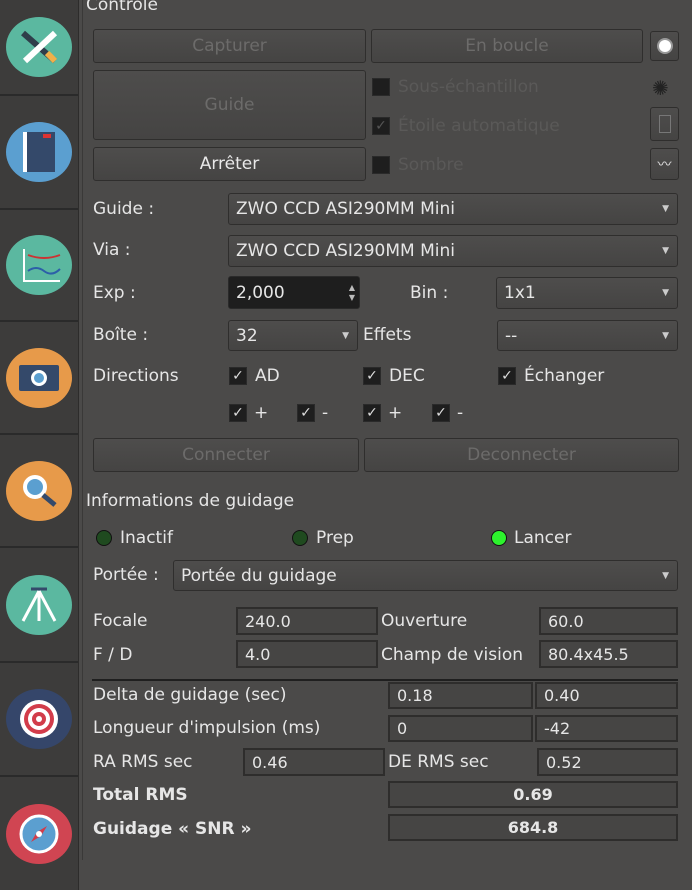 The width and height of the screenshot is (692, 890). What do you see at coordinates (564, 376) in the screenshot?
I see `swap-label: Échanger` at bounding box center [564, 376].